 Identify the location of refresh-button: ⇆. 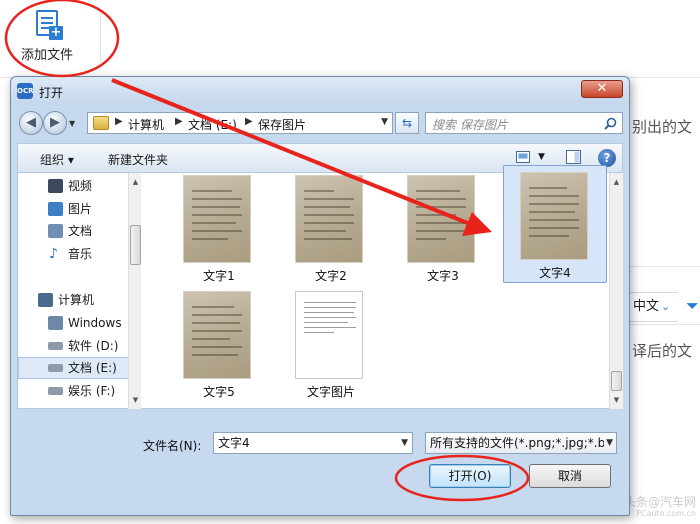
(407, 123).